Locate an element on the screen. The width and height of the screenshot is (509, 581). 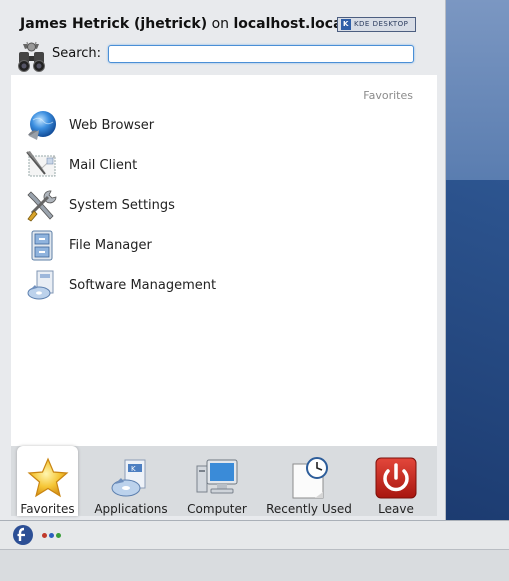
svg-text: K is located at coordinates (133, 469).